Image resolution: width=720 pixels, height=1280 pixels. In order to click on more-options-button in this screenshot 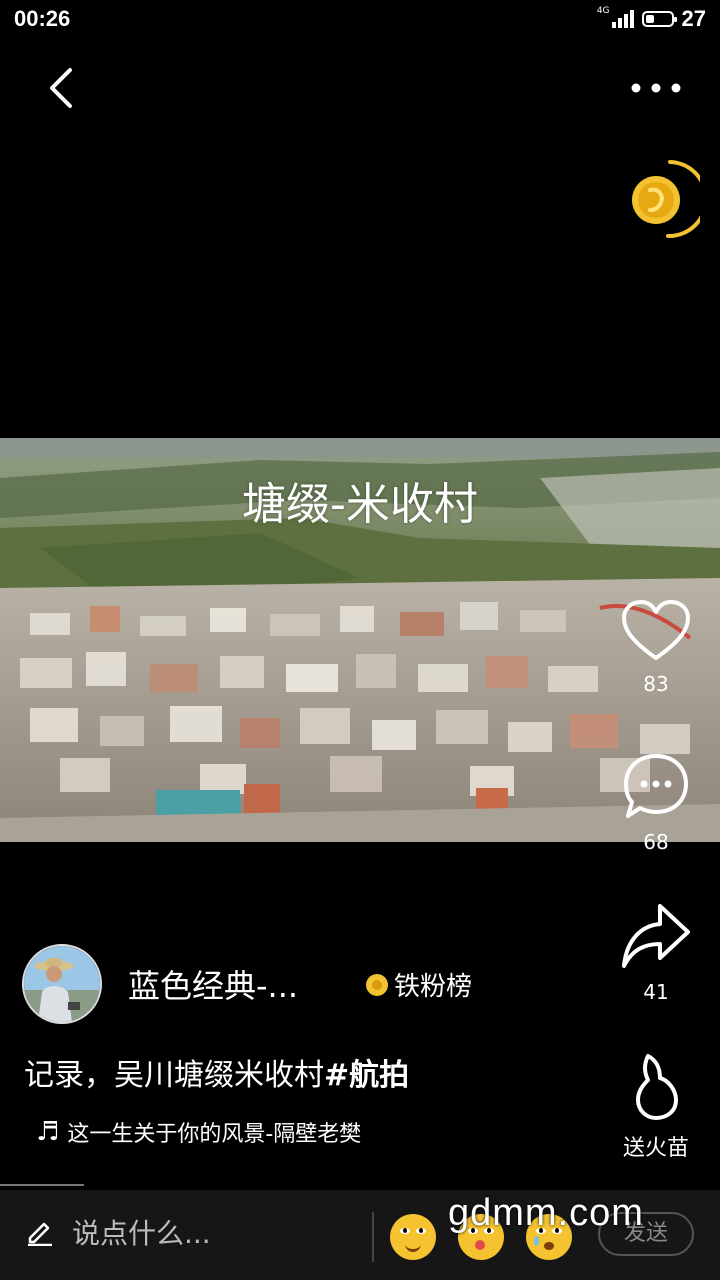, I will do `click(656, 88)`.